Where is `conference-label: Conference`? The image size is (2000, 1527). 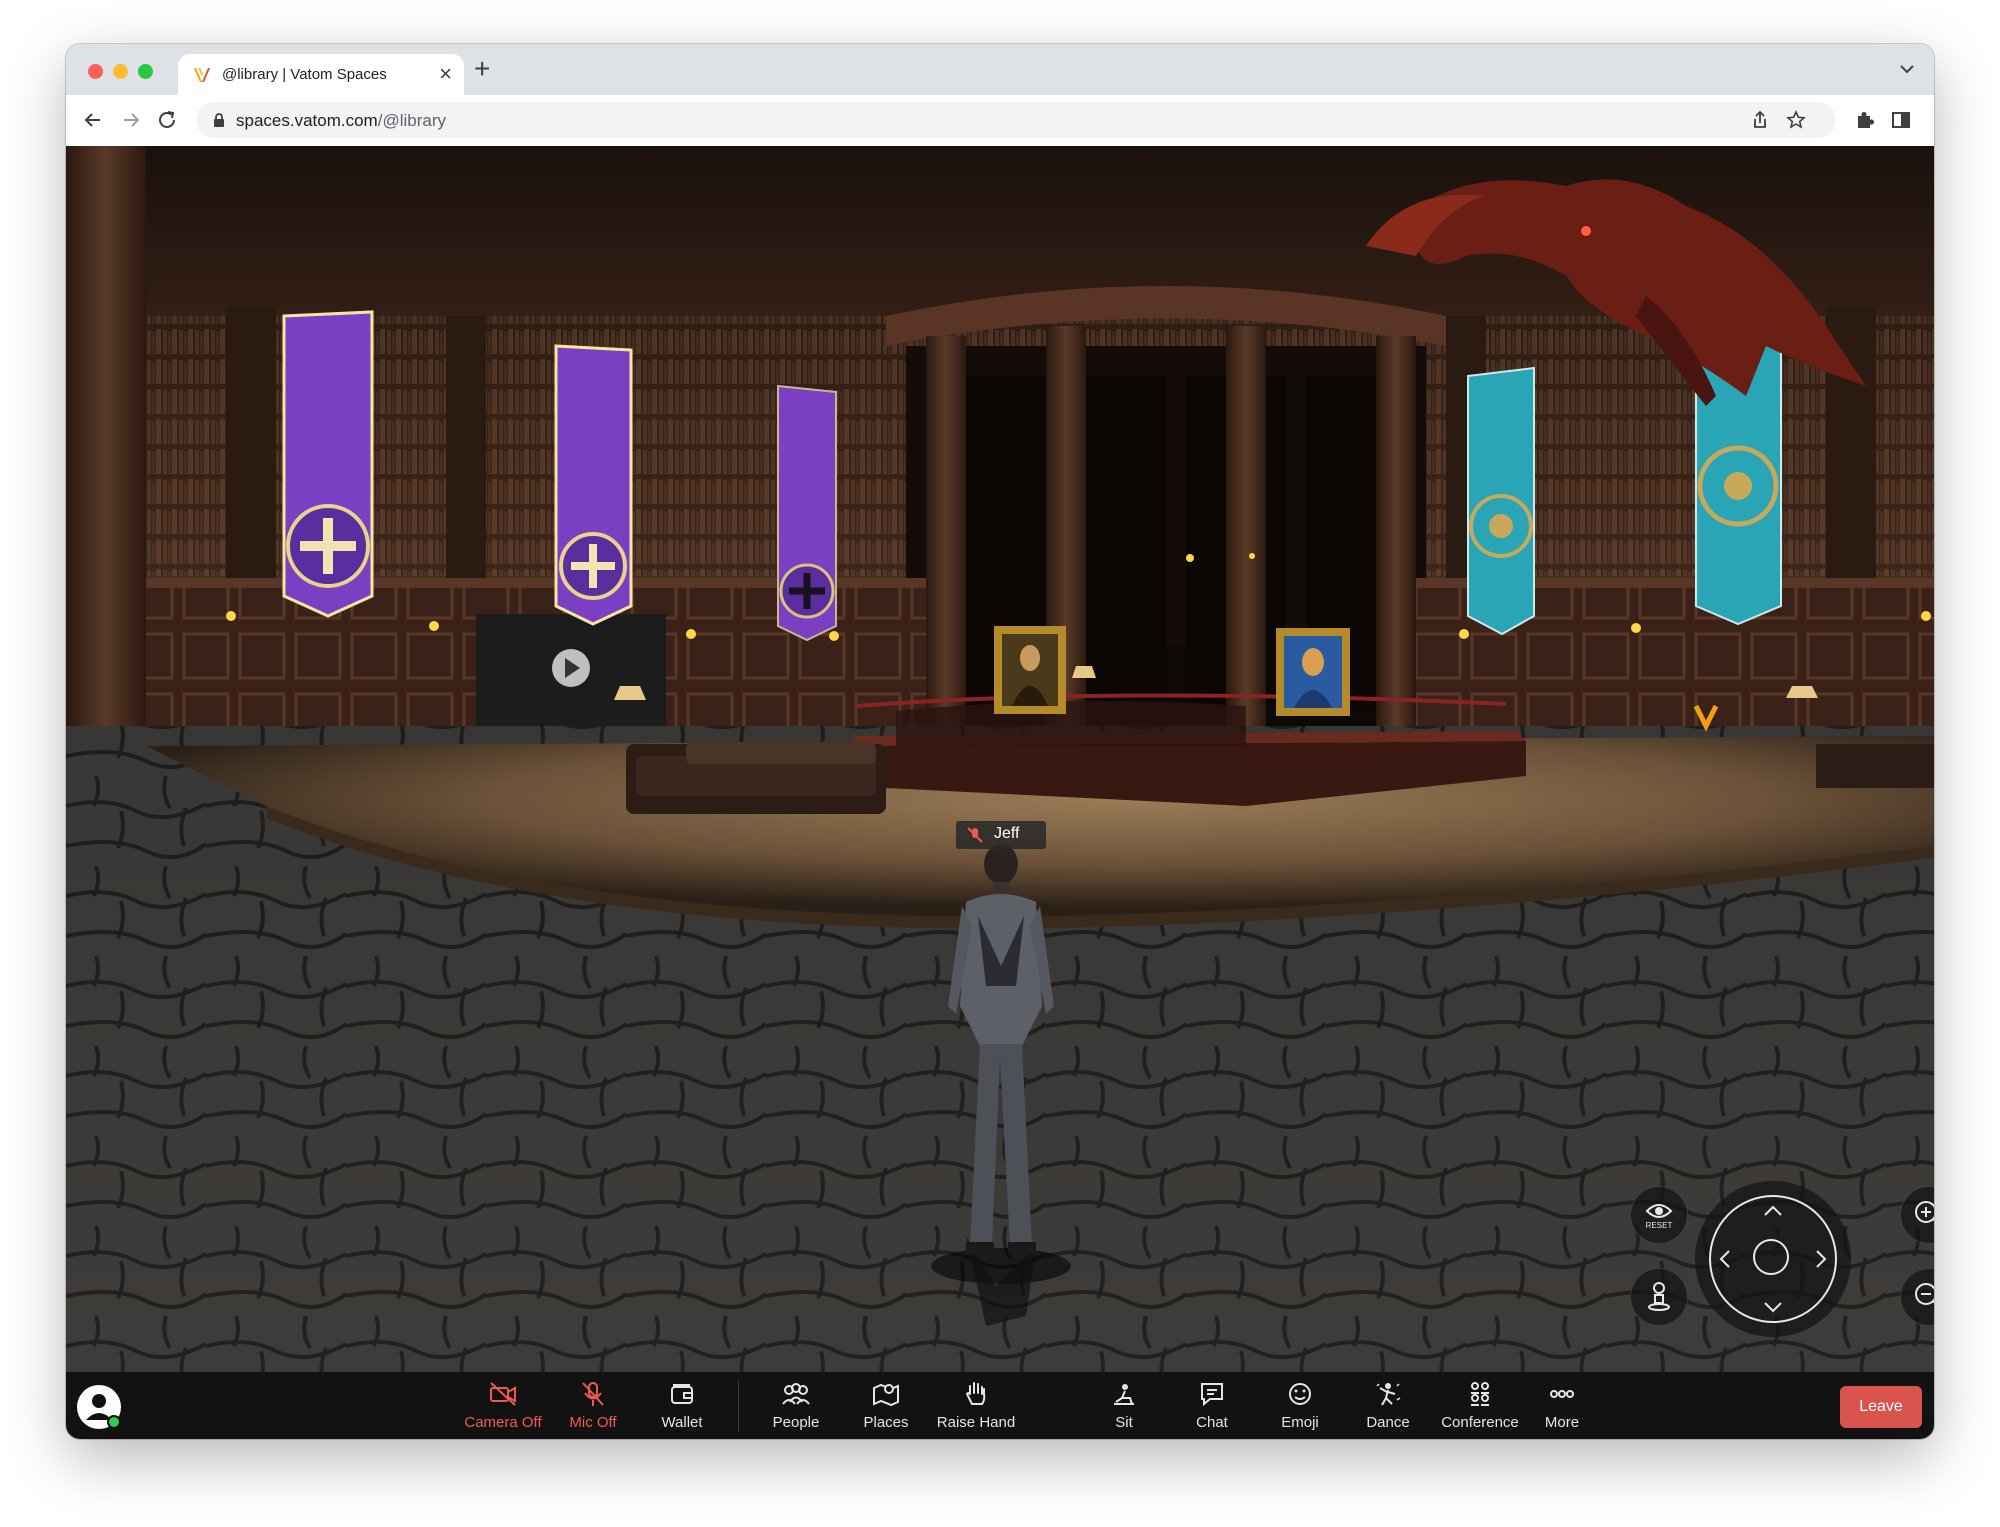
conference-label: Conference is located at coordinates (1480, 1422).